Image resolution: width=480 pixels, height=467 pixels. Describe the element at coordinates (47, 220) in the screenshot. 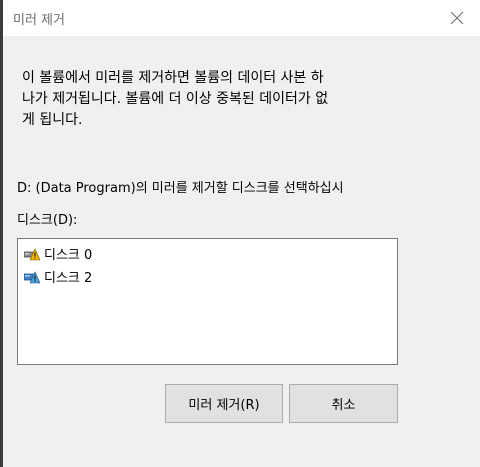

I see `disk-list-label: 디스크(D):` at that location.